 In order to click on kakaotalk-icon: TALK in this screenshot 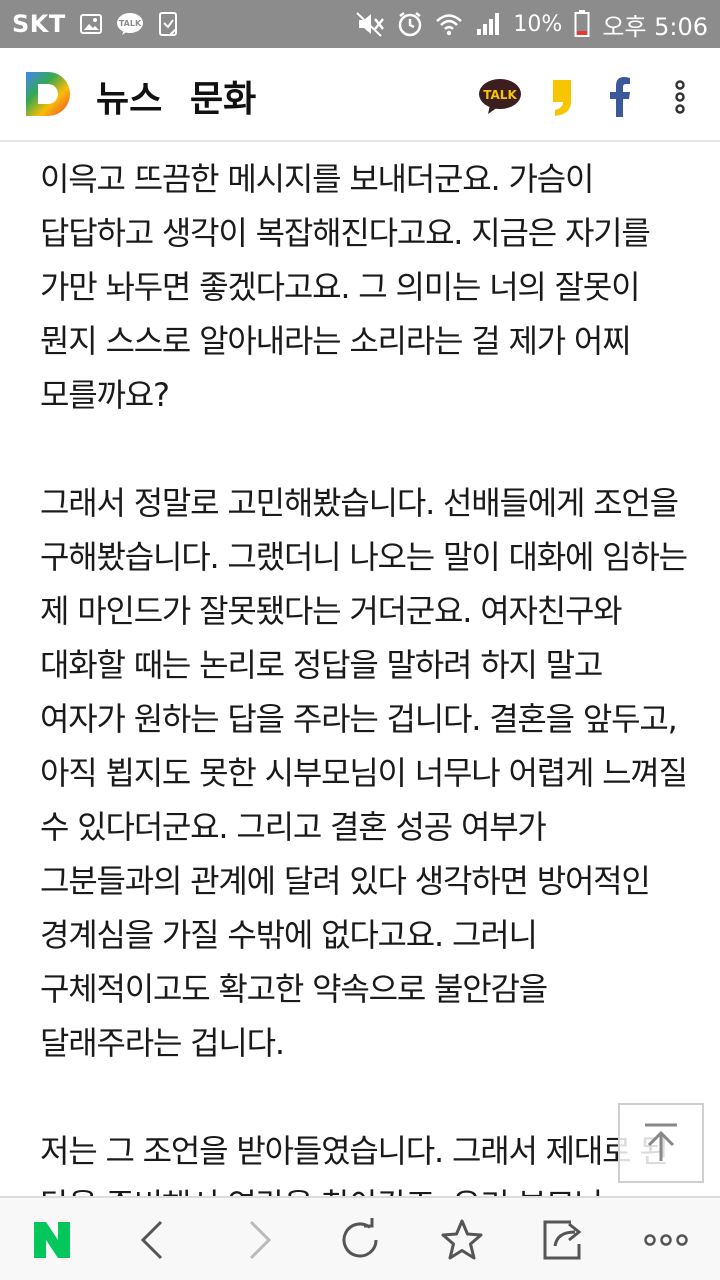, I will do `click(130, 24)`.